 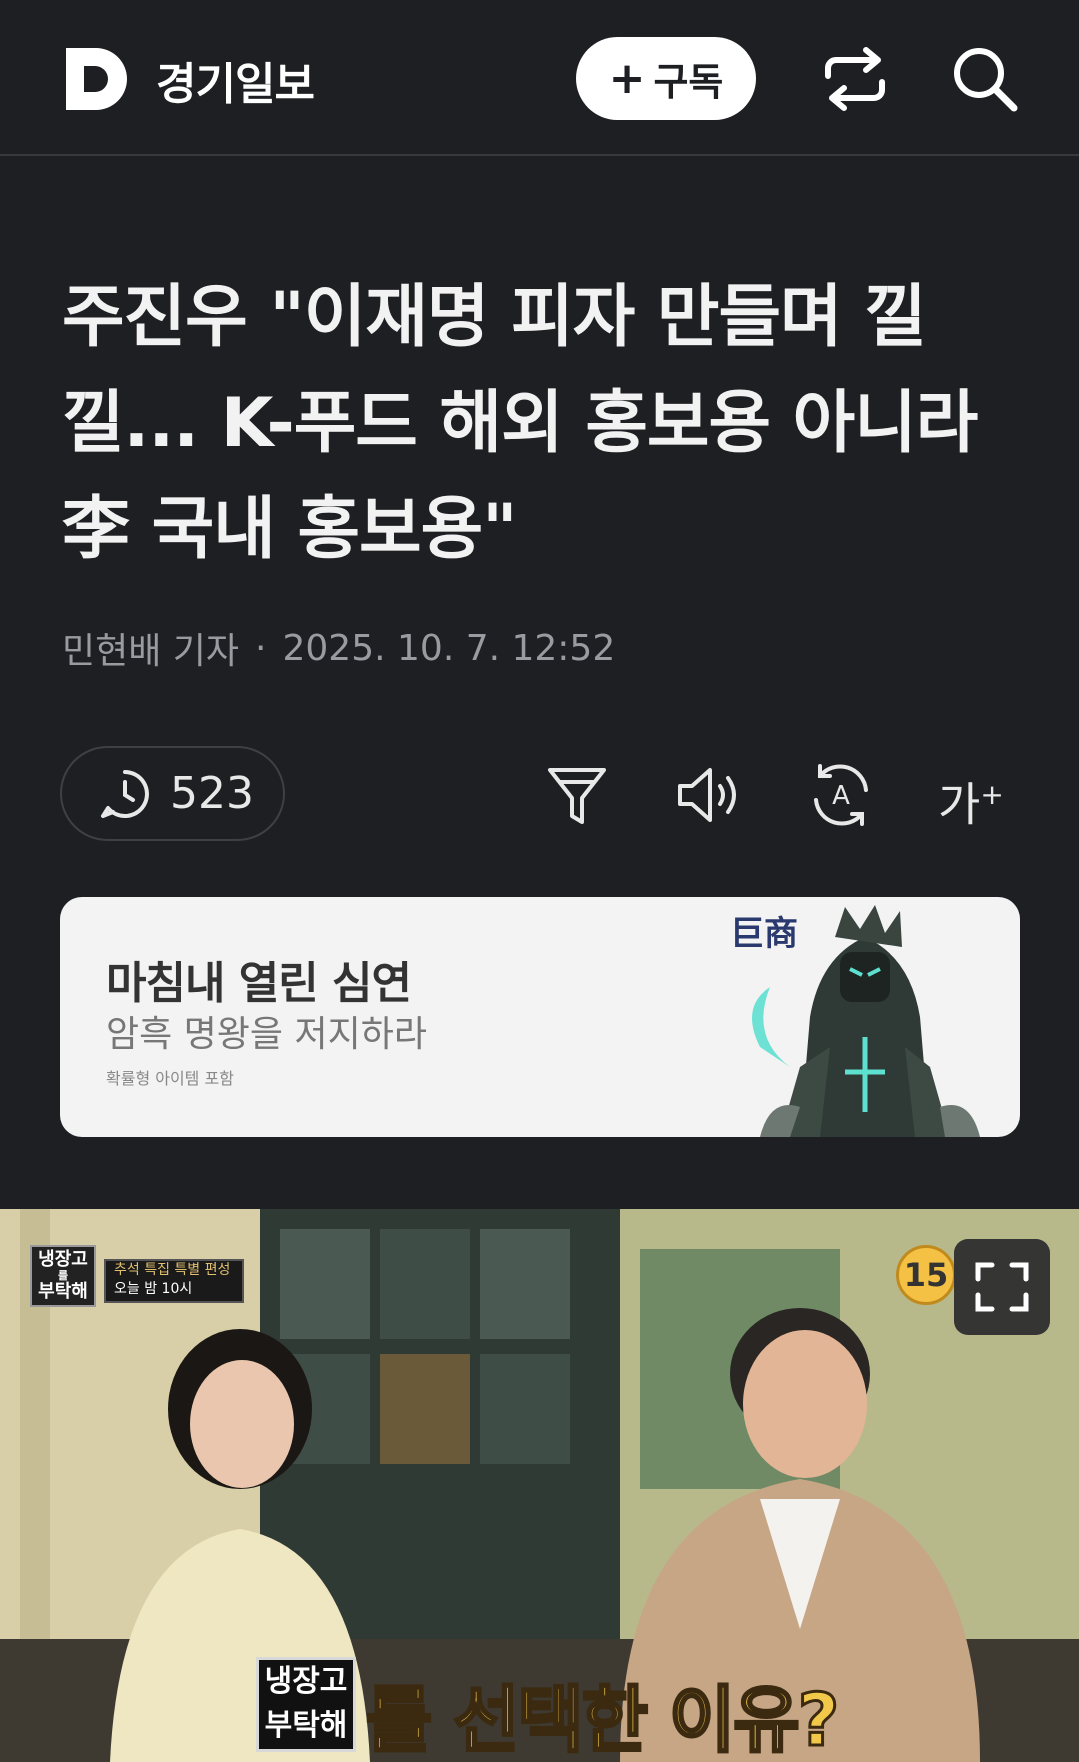 What do you see at coordinates (170, 1078) in the screenshot?
I see `ad-note: 확률형 아이템 포함` at bounding box center [170, 1078].